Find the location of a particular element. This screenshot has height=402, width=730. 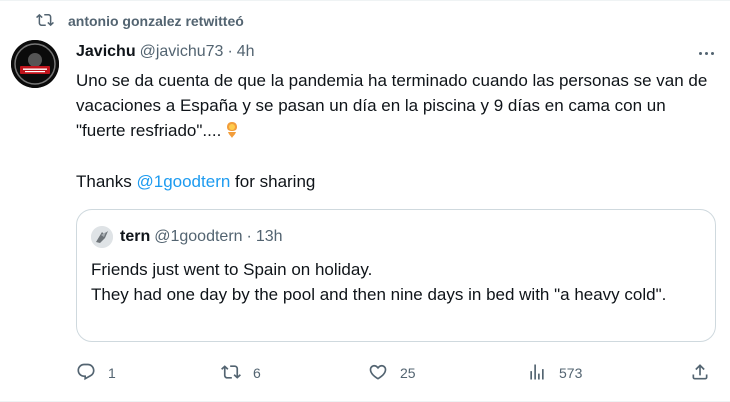

author-handle: @javichu73 is located at coordinates (182, 52).